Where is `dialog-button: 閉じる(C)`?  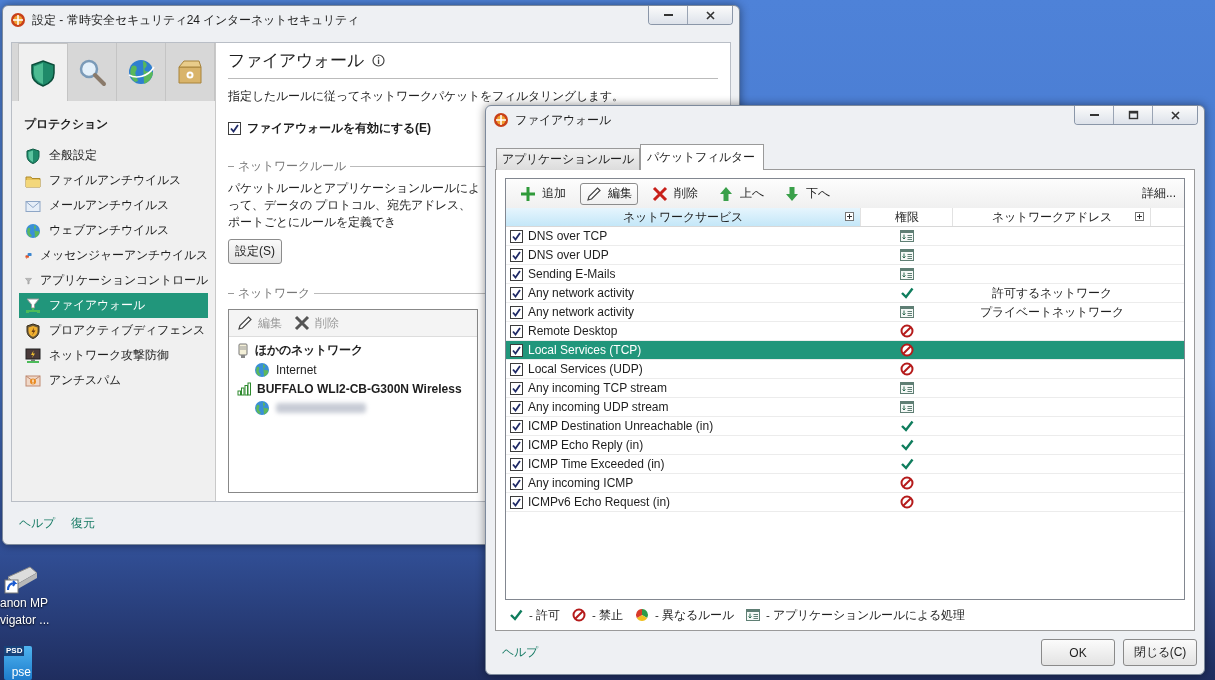
dialog-button: 閉じる(C) is located at coordinates (1160, 652).